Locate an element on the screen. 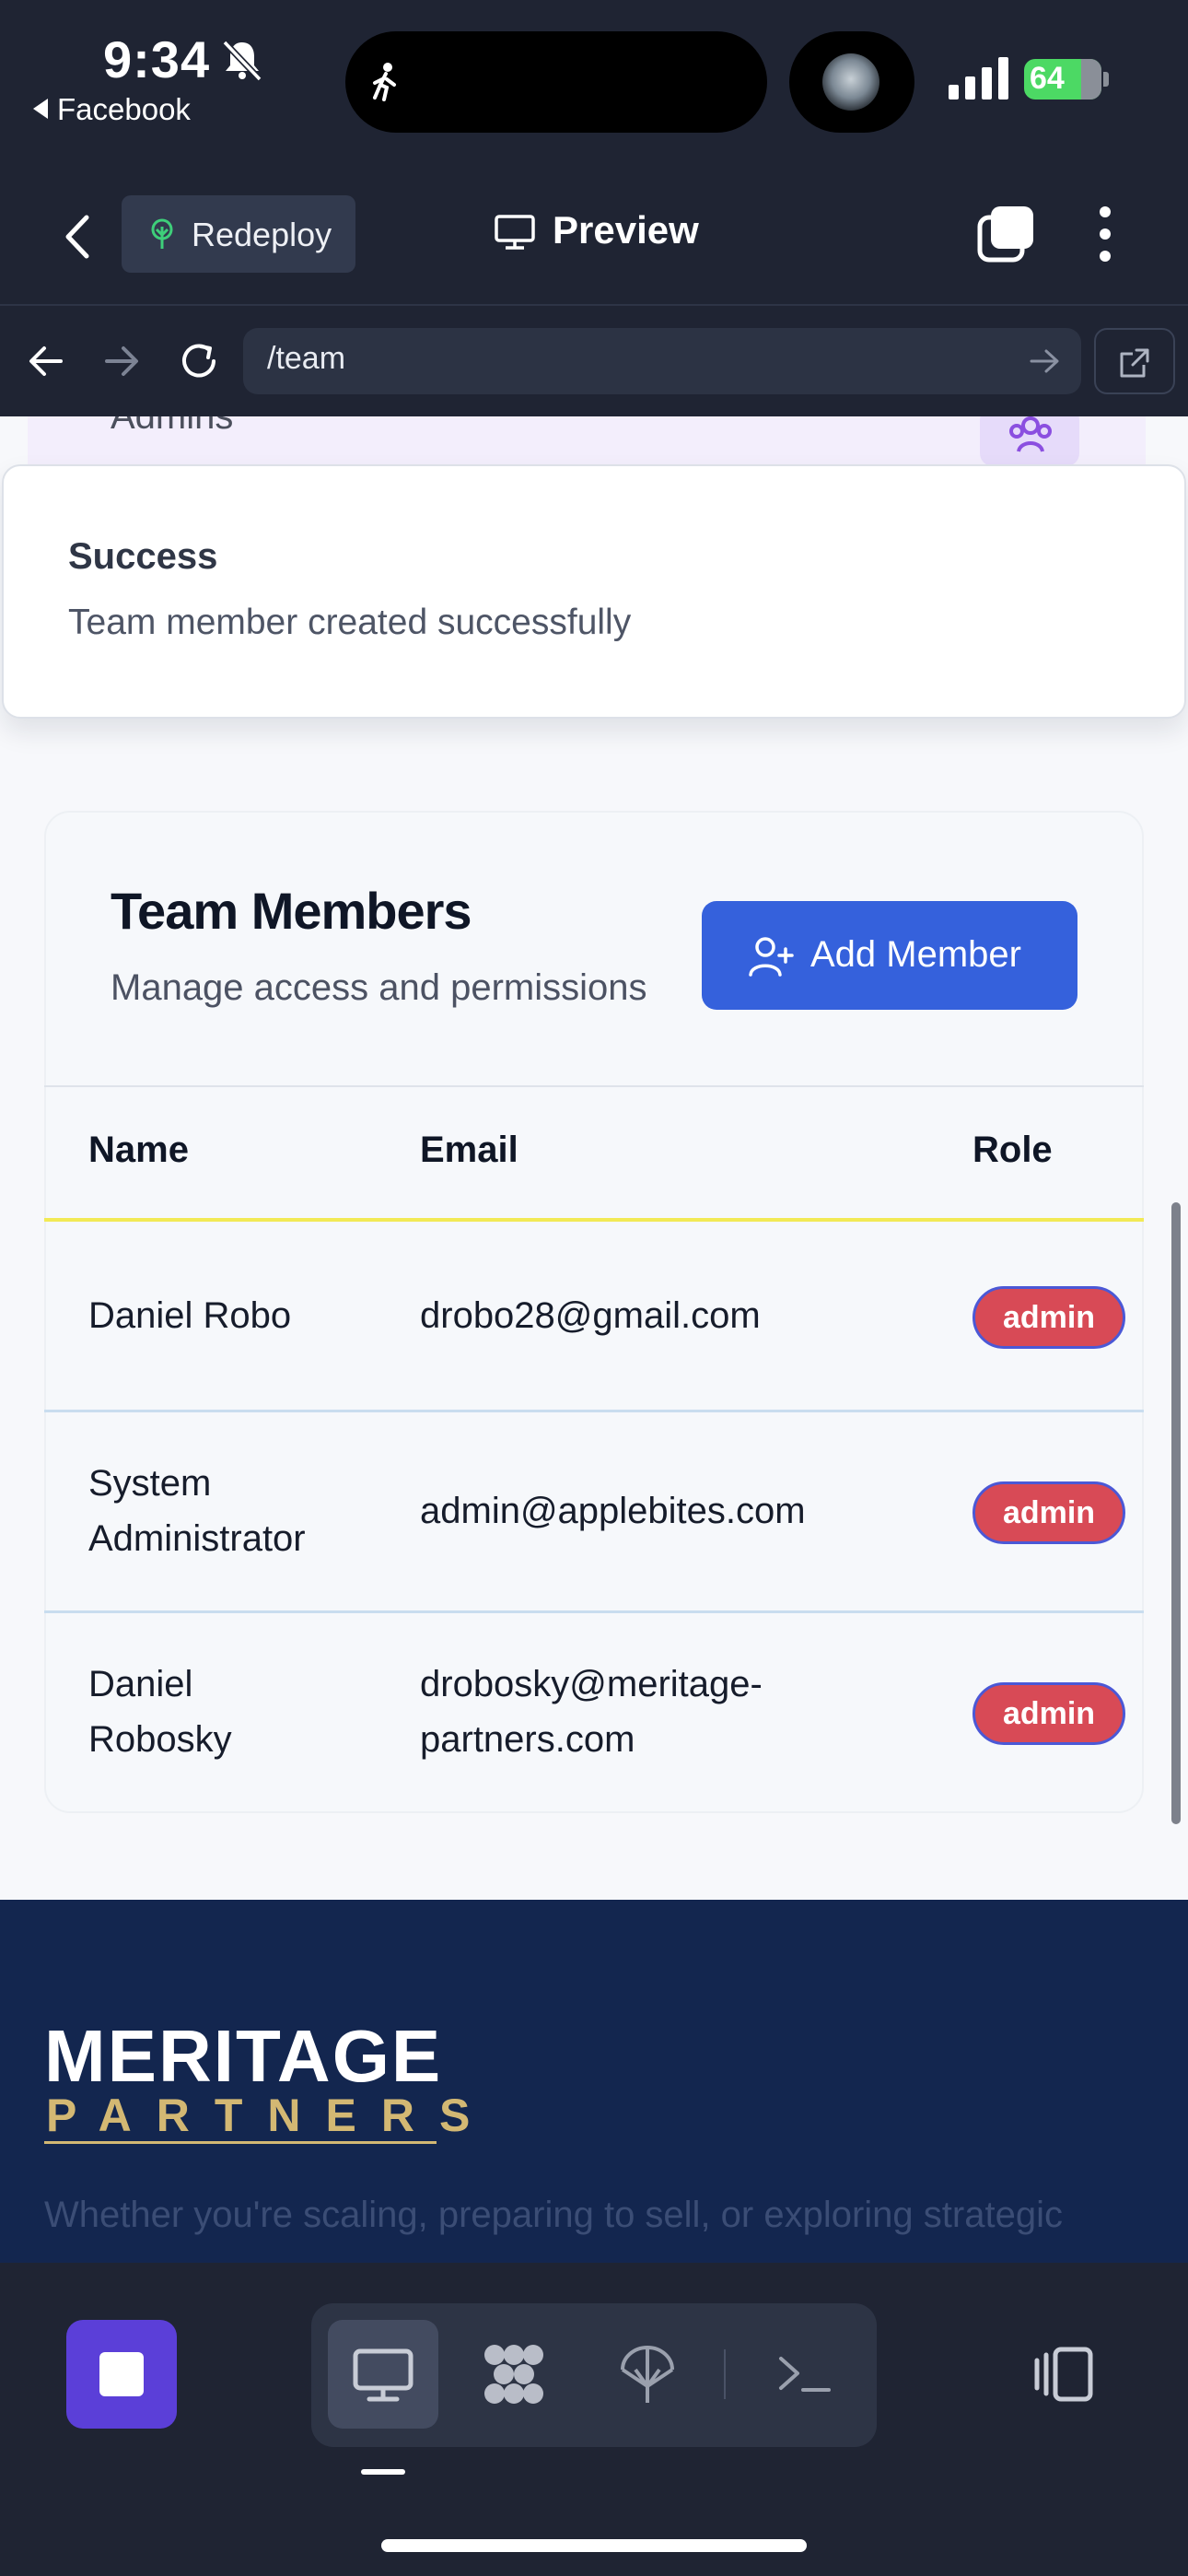 The height and width of the screenshot is (2576, 1188). monitor-icon is located at coordinates (515, 232).